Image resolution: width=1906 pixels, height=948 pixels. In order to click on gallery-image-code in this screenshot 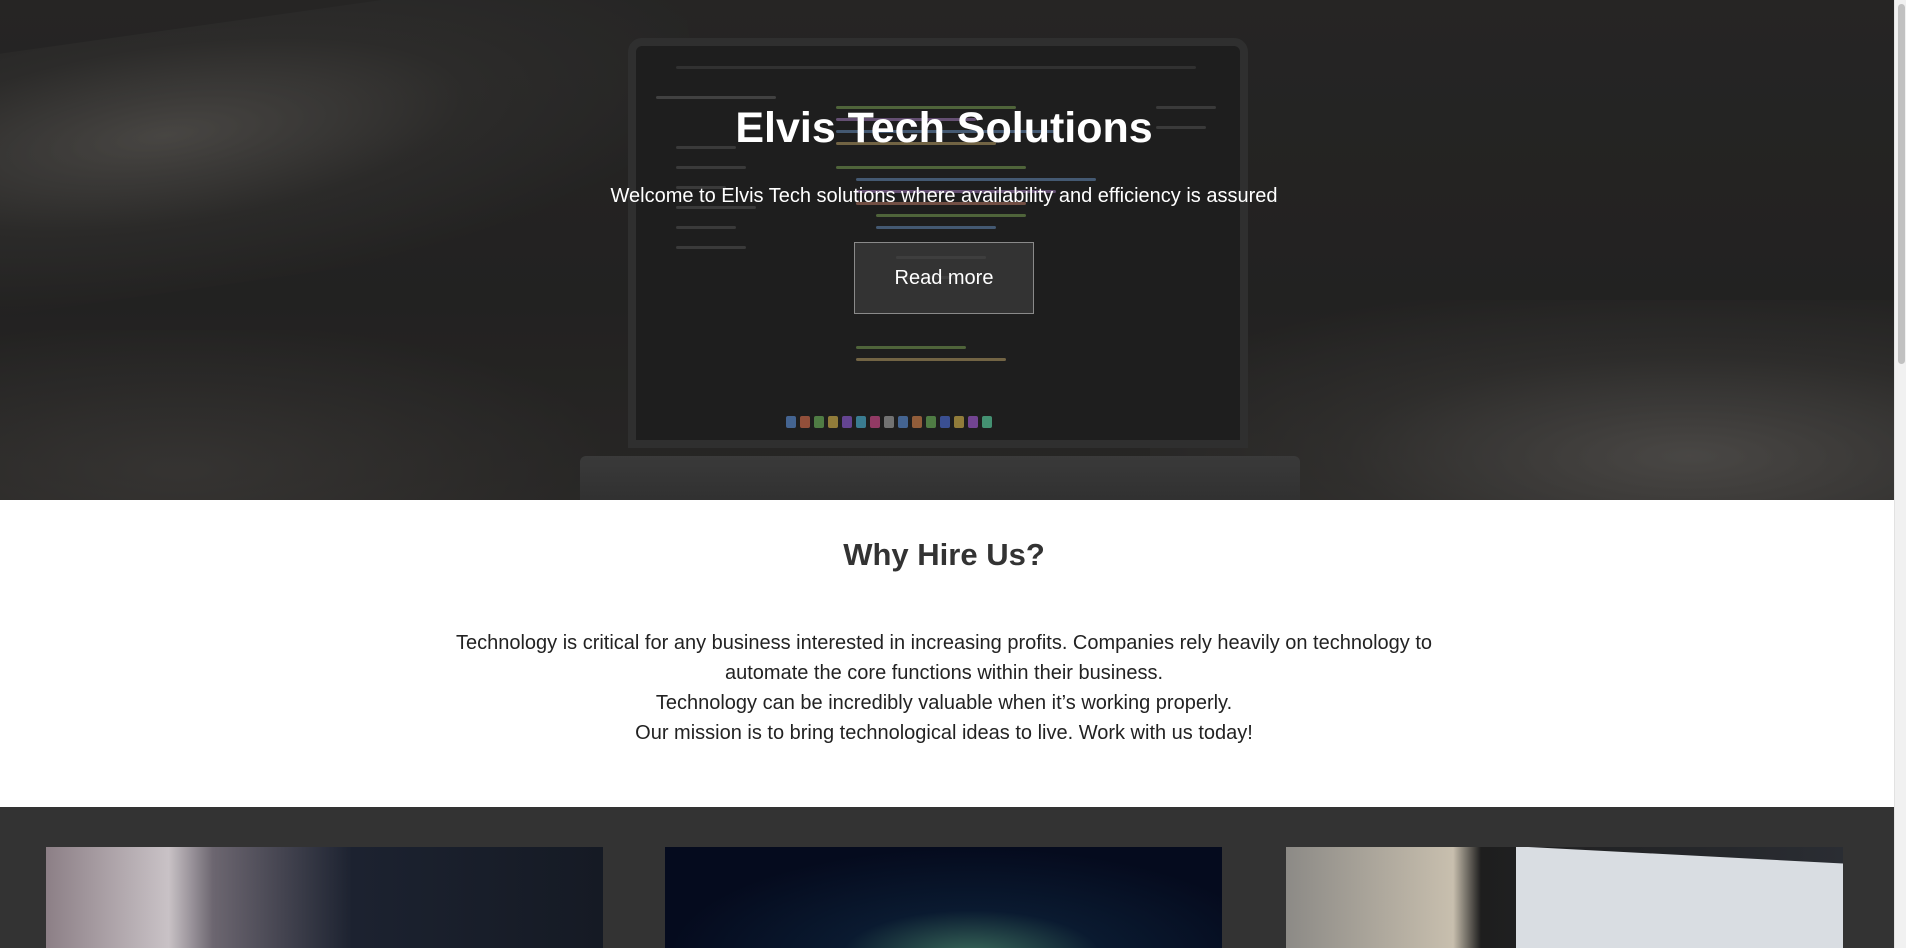, I will do `click(324, 897)`.